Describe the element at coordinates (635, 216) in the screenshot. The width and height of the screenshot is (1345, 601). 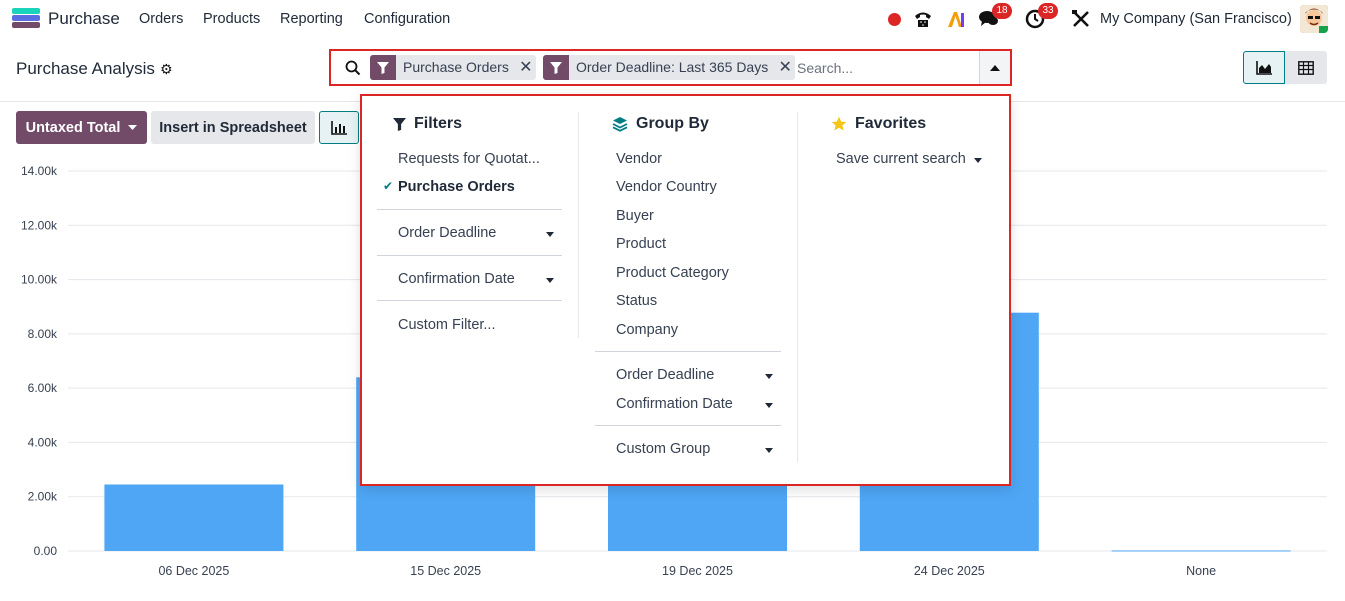
I see `groupby-buyer: Buyer` at that location.